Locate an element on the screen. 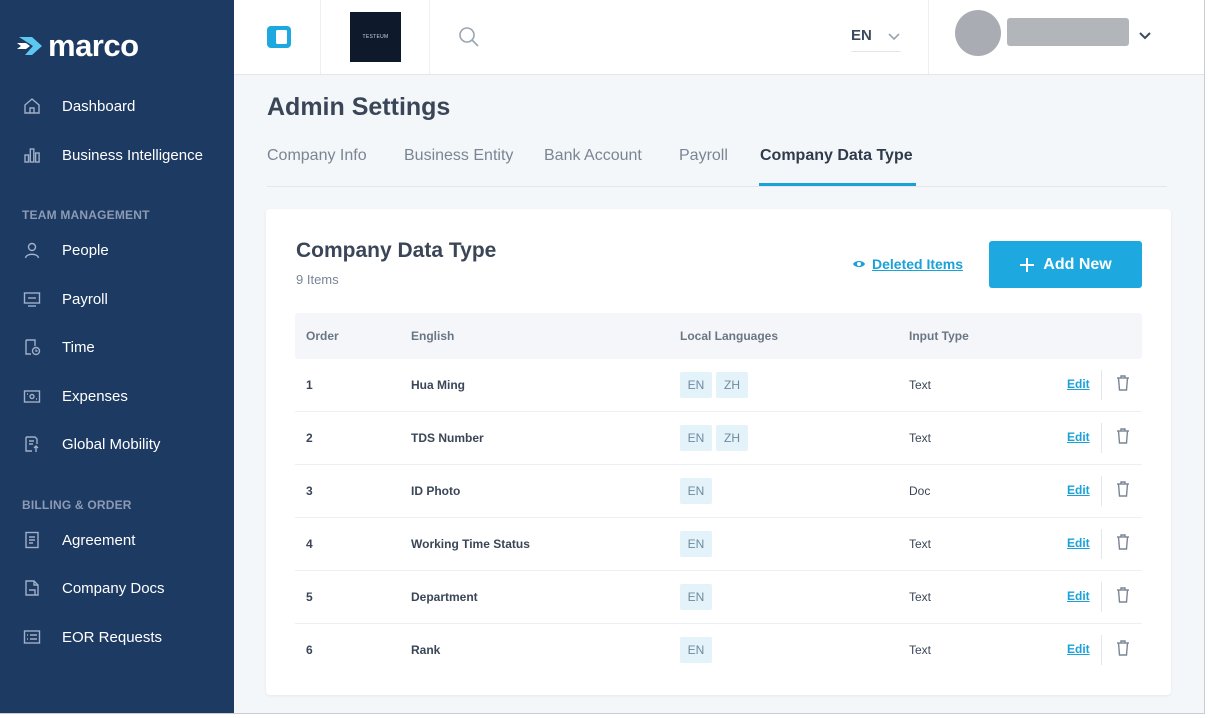 Image resolution: width=1209 pixels, height=718 pixels. sidebar-item-expenses: Expenses is located at coordinates (75, 396).